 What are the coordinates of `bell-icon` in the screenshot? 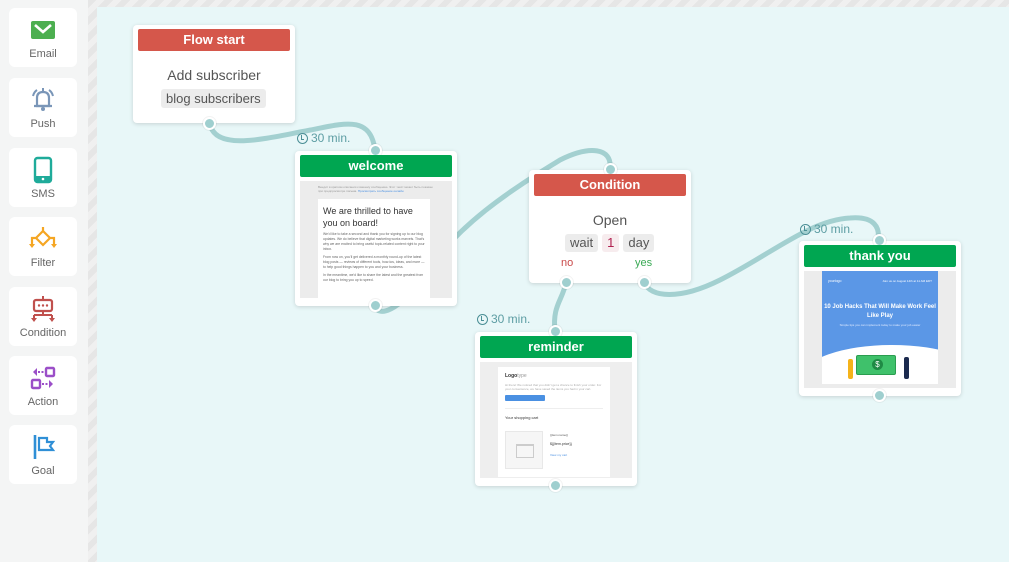 It's located at (43, 99).